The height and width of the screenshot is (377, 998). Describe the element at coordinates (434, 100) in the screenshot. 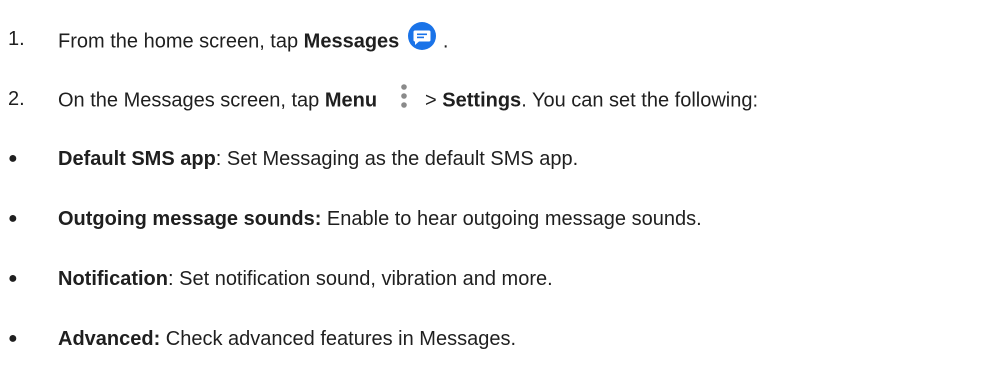

I see `step-middle: >` at that location.